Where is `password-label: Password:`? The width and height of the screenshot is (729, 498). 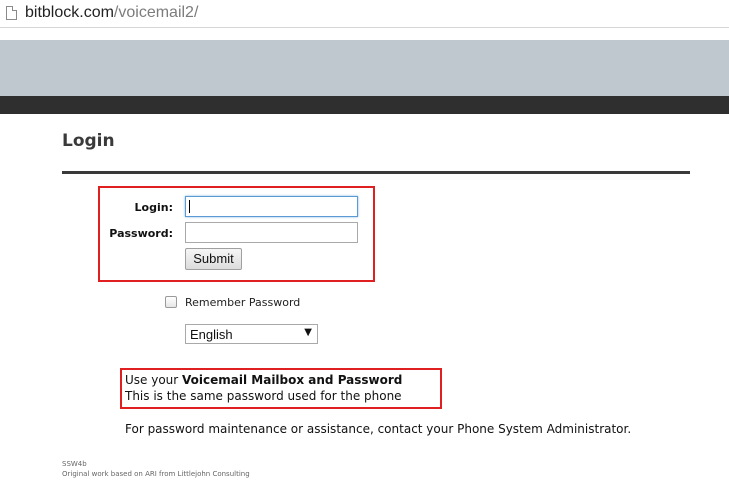 password-label: Password: is located at coordinates (141, 233).